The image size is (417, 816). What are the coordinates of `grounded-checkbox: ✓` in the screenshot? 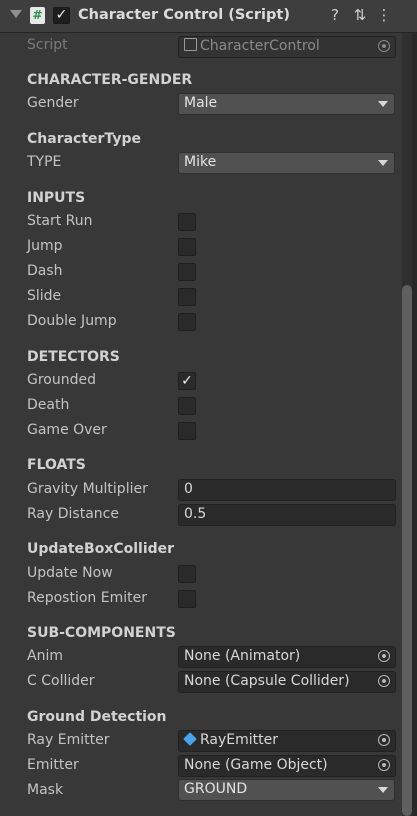 It's located at (187, 381).